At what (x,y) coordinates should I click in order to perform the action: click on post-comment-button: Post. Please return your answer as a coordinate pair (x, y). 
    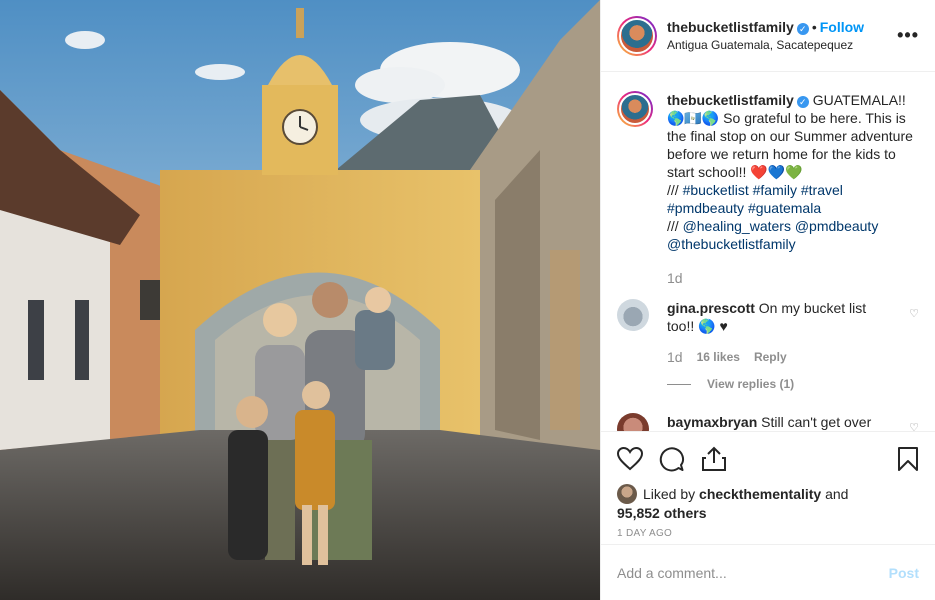
    Looking at the image, I should click on (904, 573).